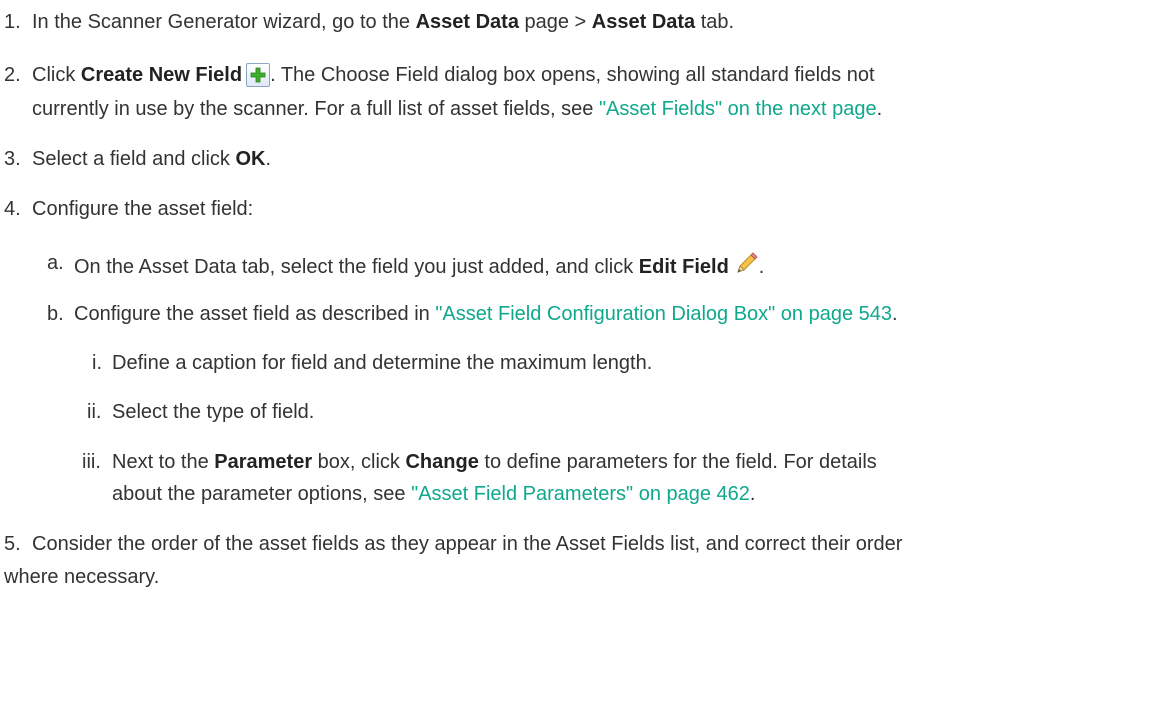 This screenshot has width=1170, height=708. I want to click on ui-term-asset-data-page: Asset Data, so click(467, 22).